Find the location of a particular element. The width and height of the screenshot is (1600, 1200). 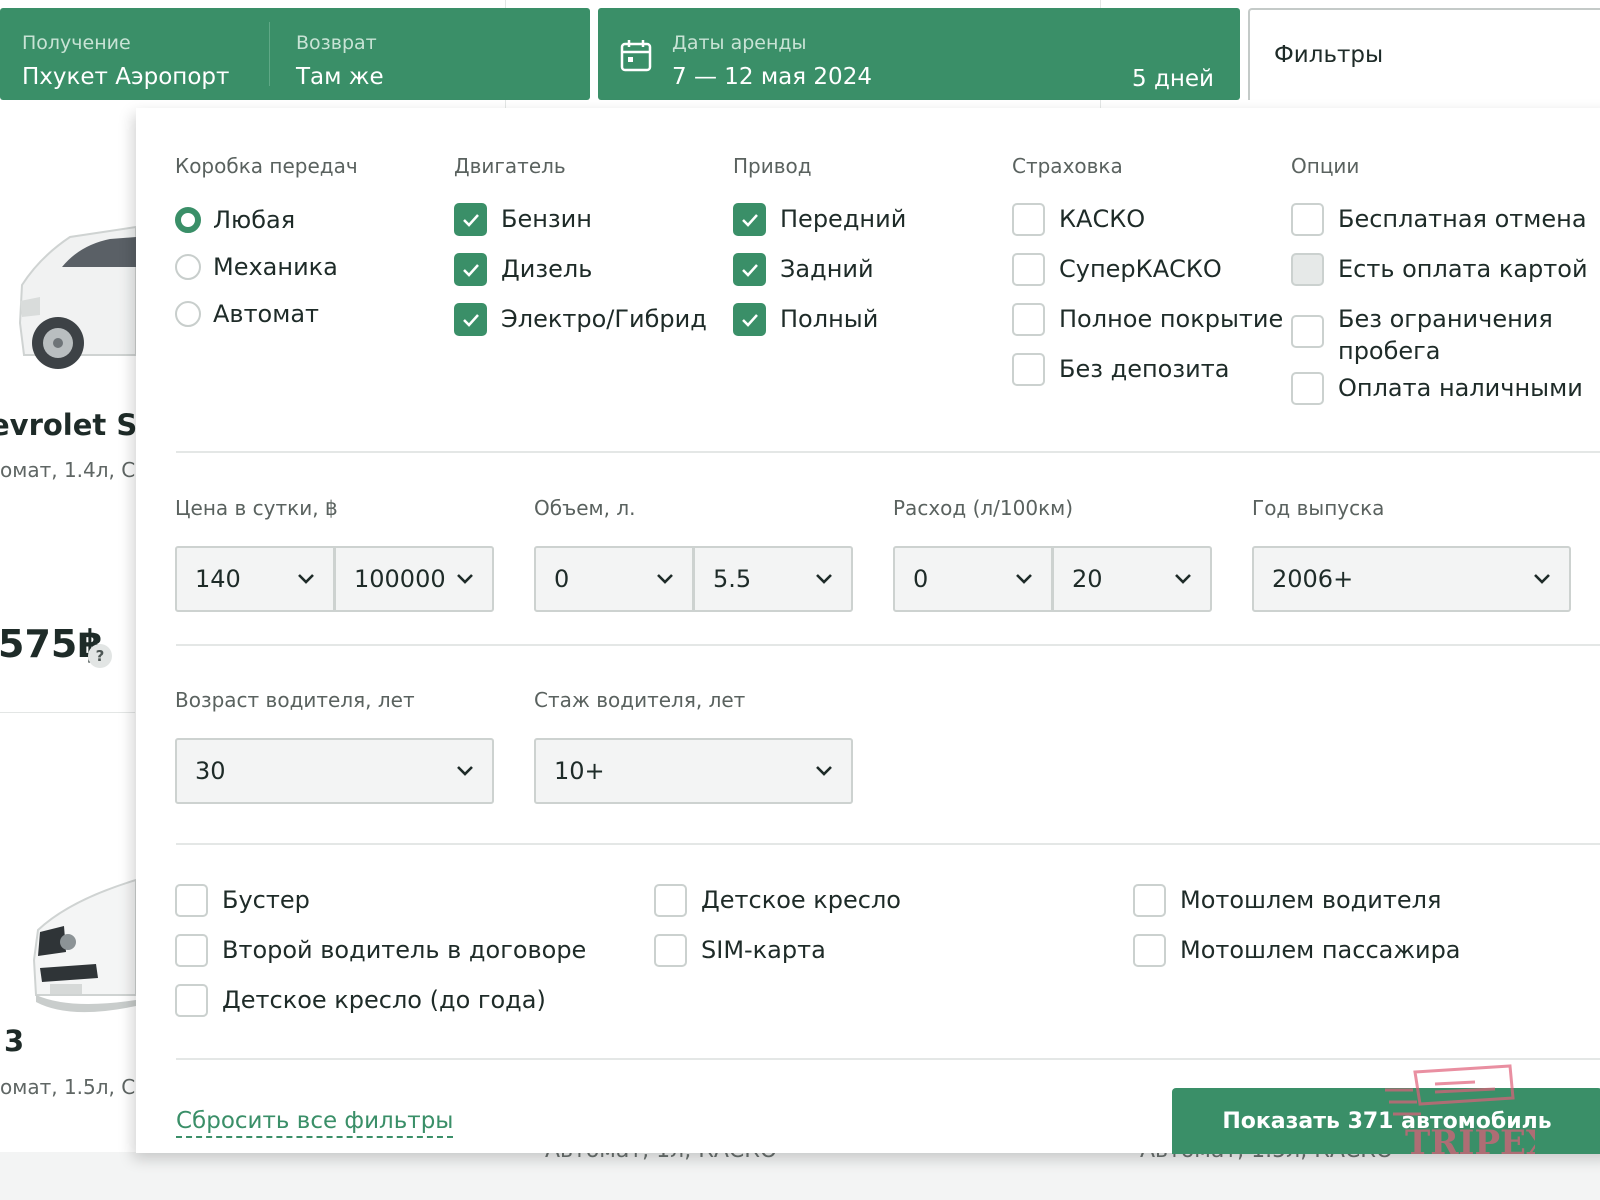

tripex-watermark-logo: TRIPEX is located at coordinates (1460, 1113).